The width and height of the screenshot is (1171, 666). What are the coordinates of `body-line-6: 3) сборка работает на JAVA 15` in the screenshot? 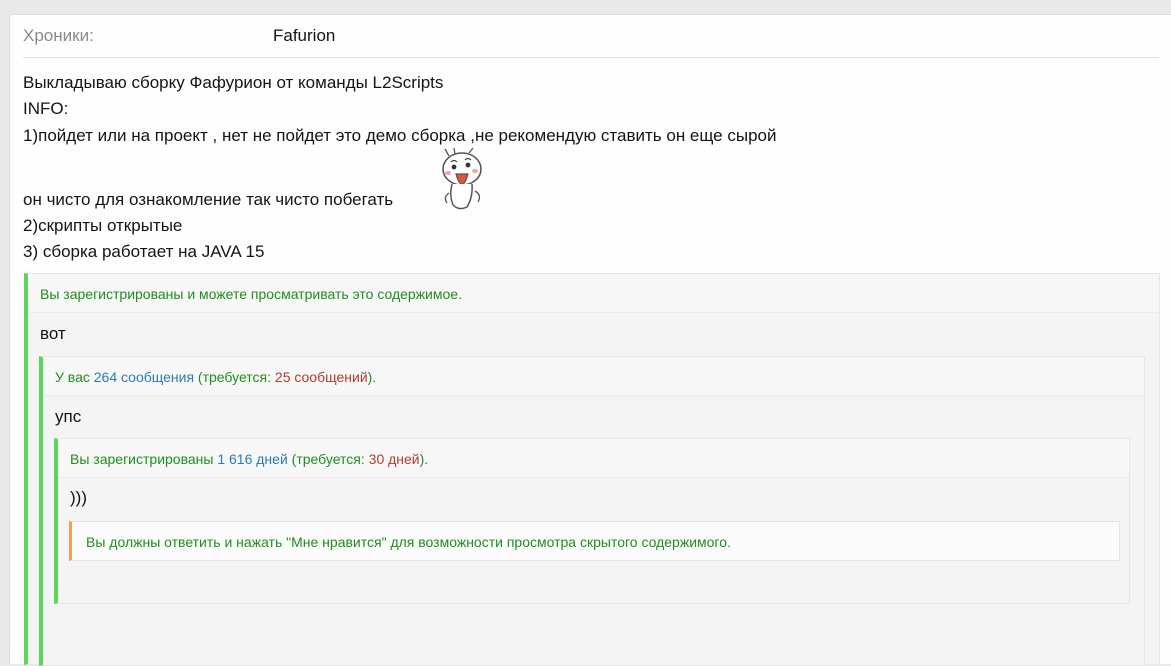 It's located at (144, 251).